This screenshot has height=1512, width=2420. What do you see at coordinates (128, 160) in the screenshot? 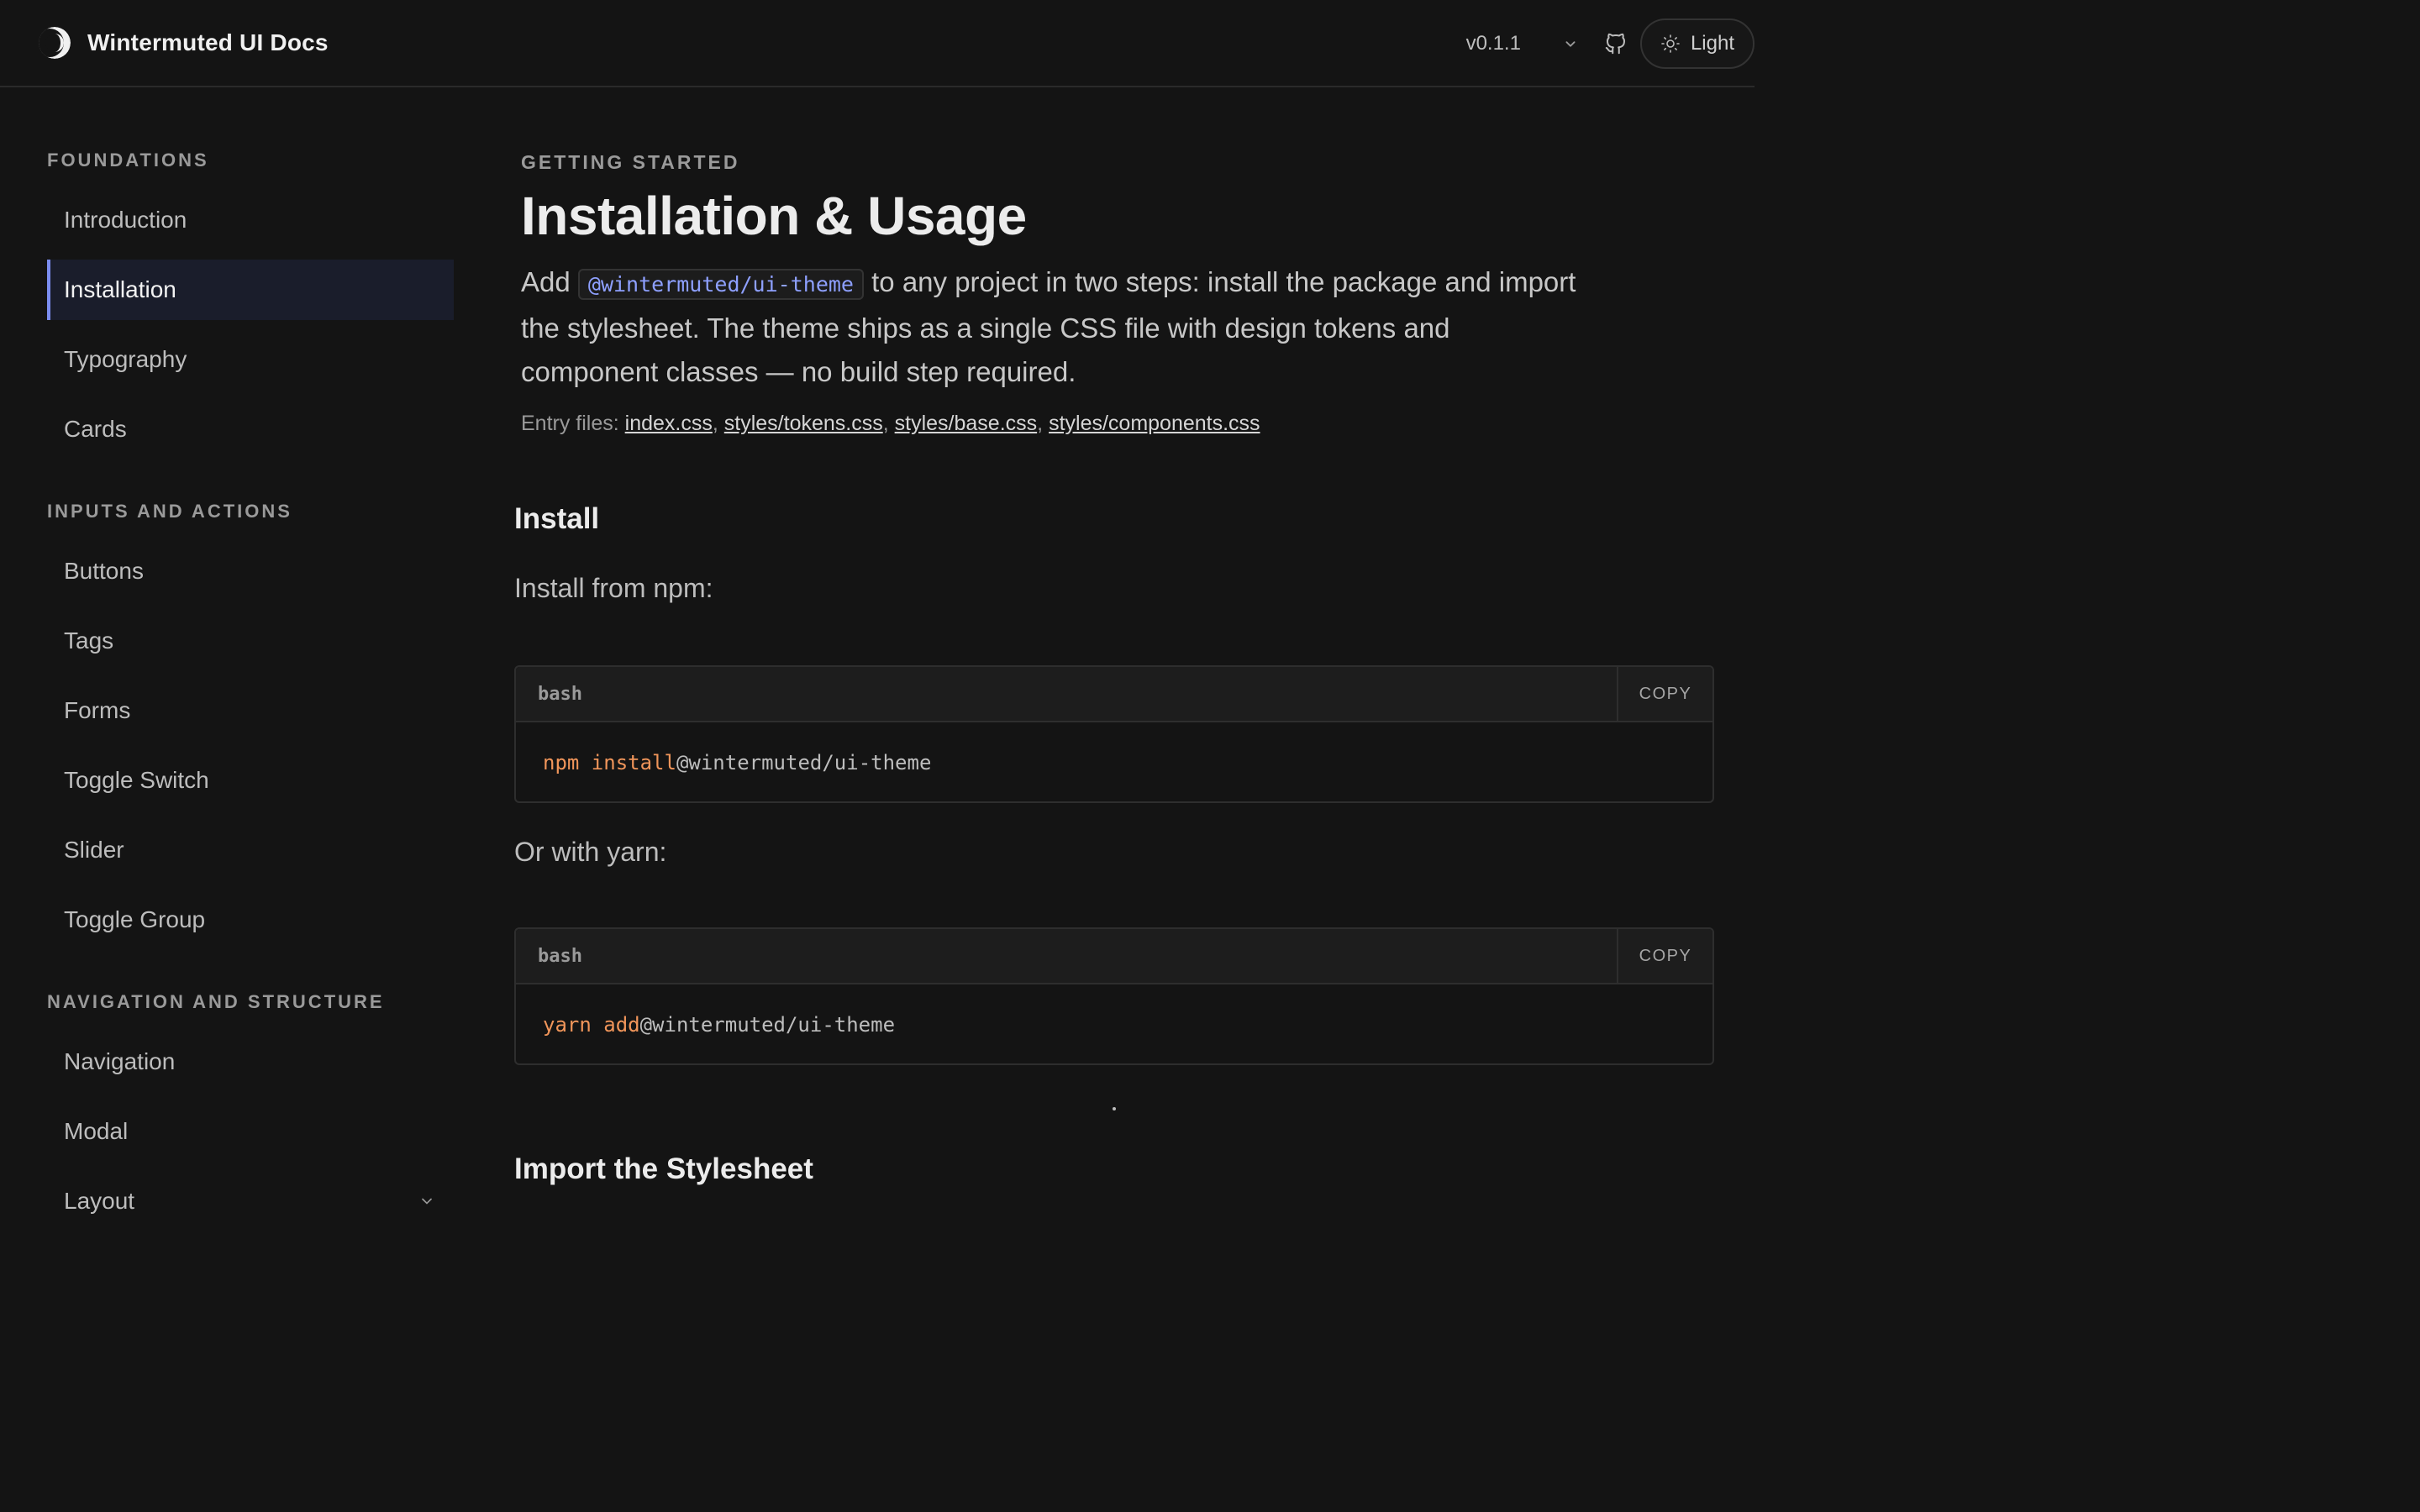
I see `nav-section-title: FOUNDATIONS` at bounding box center [128, 160].